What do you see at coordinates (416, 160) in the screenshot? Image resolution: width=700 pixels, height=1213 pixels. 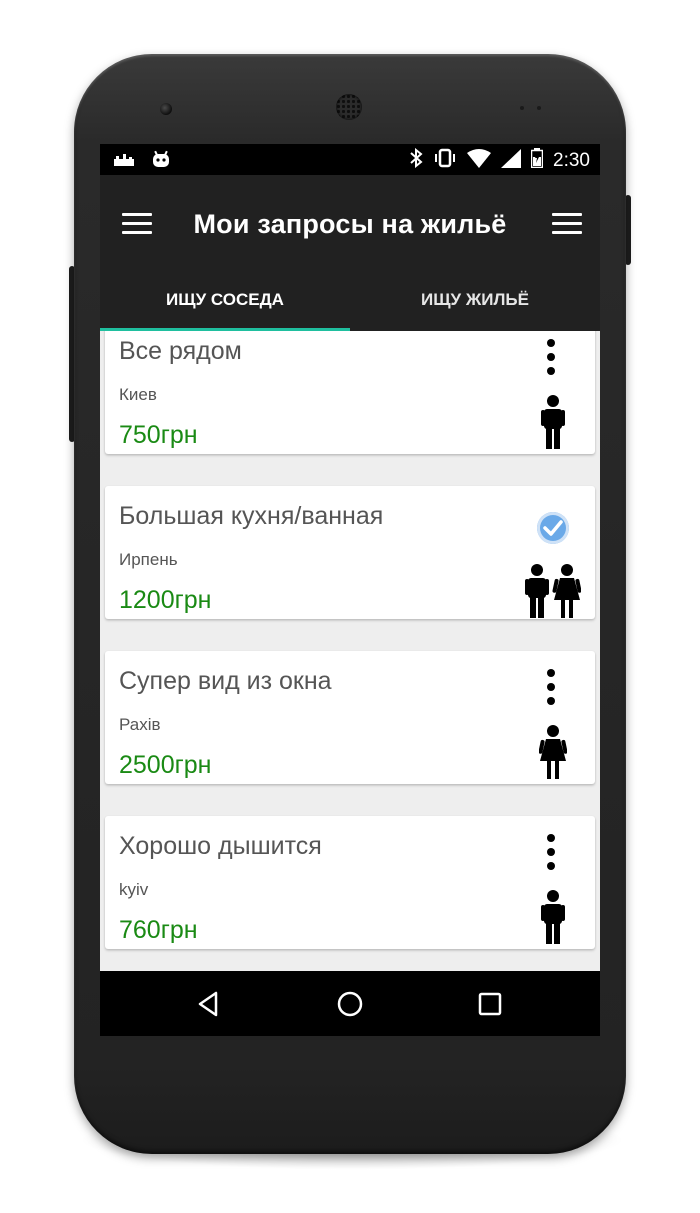 I see `bluetooth-icon` at bounding box center [416, 160].